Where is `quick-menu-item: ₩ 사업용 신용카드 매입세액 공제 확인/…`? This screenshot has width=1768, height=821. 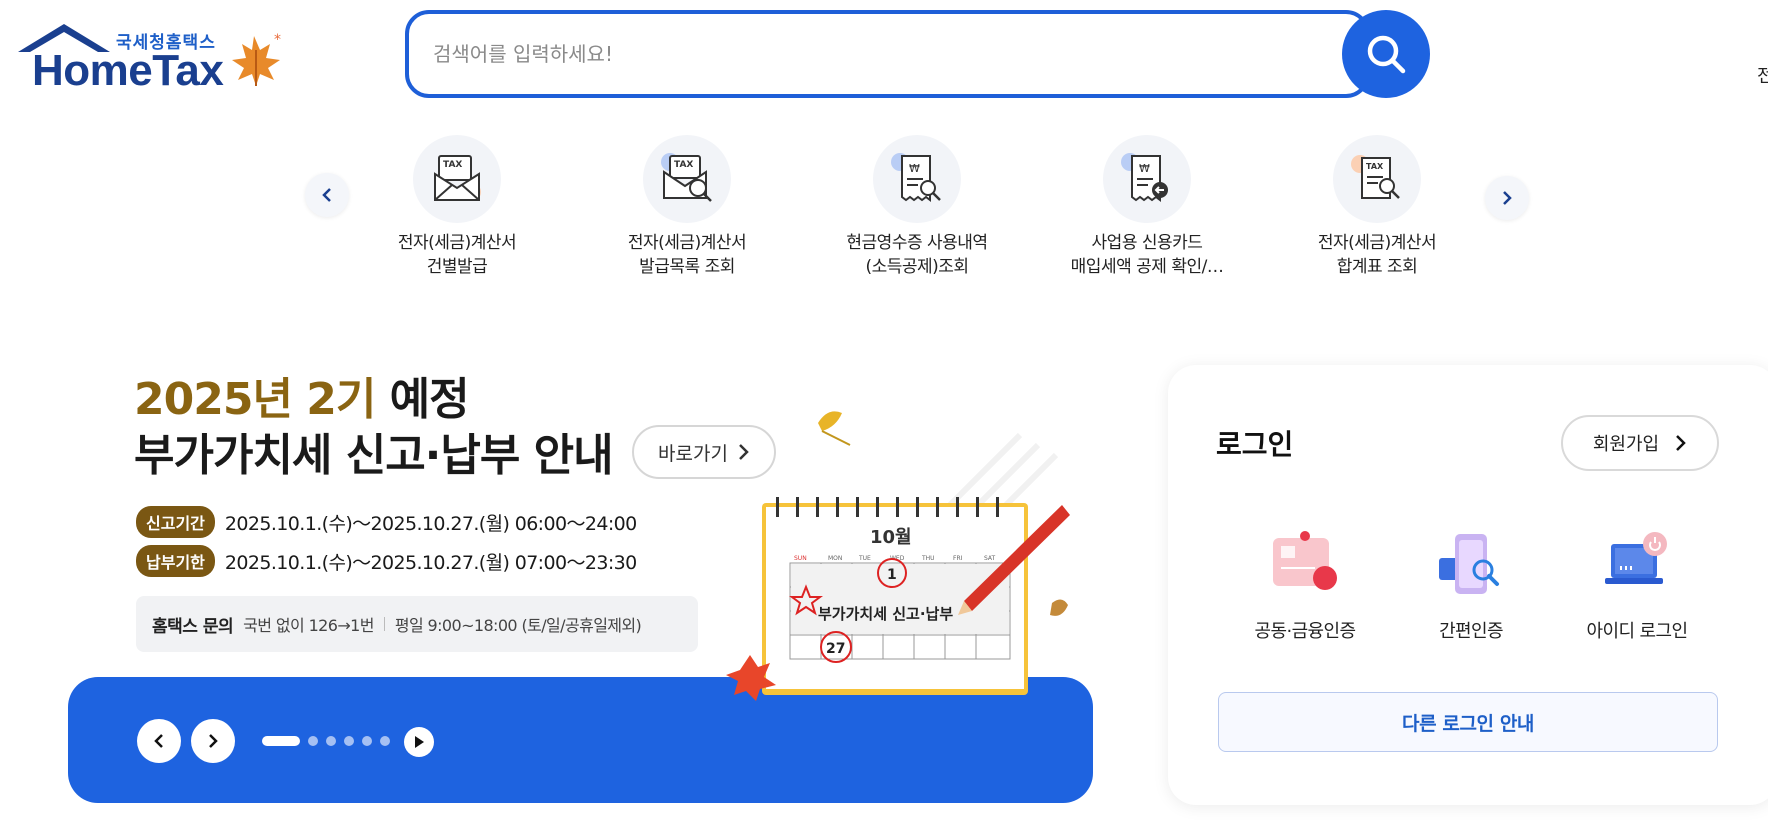 quick-menu-item: ₩ 사업용 신용카드 매입세액 공제 확인/… is located at coordinates (1147, 207).